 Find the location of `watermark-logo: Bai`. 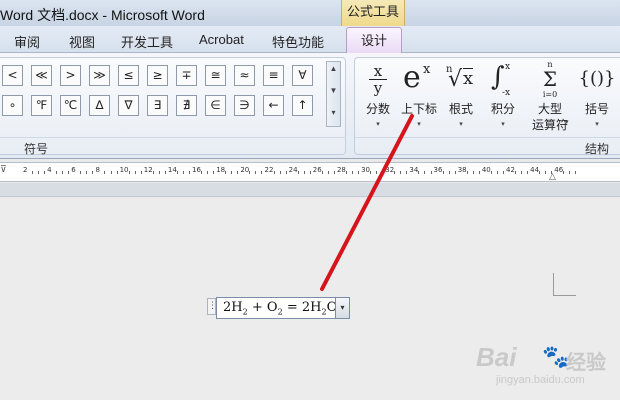

watermark-logo: Bai is located at coordinates (496, 357).